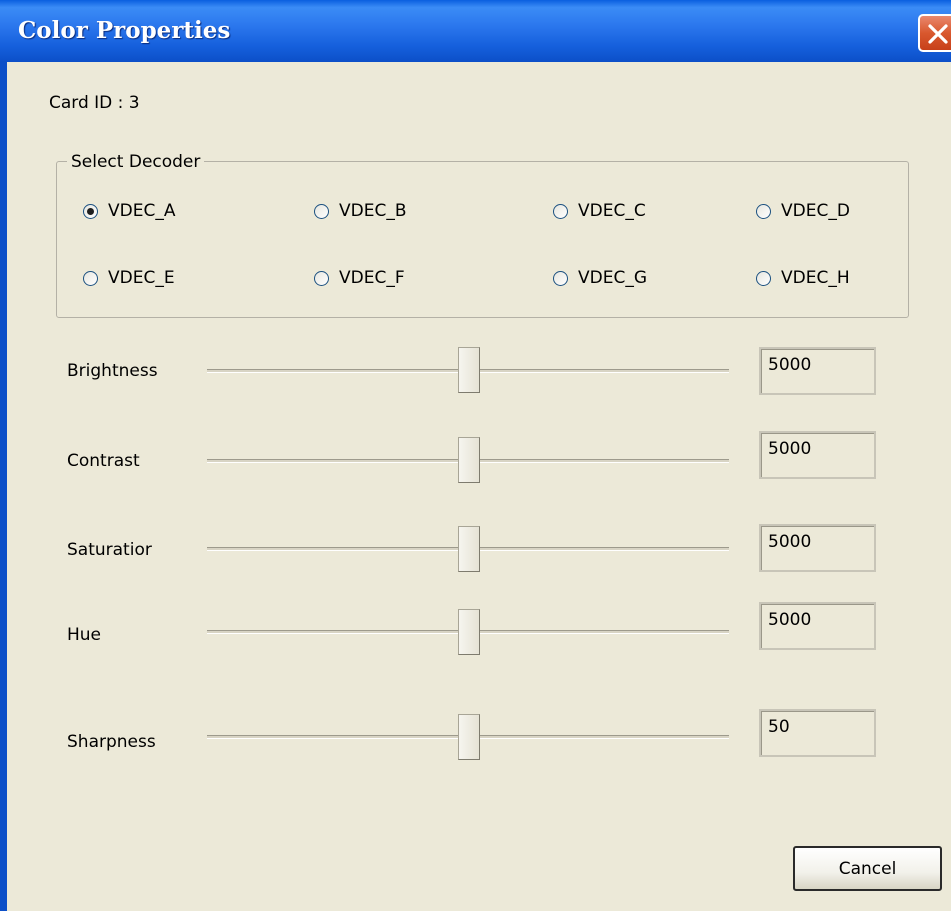 The width and height of the screenshot is (951, 911). I want to click on radio-vdec-g: VDEC_G, so click(600, 278).